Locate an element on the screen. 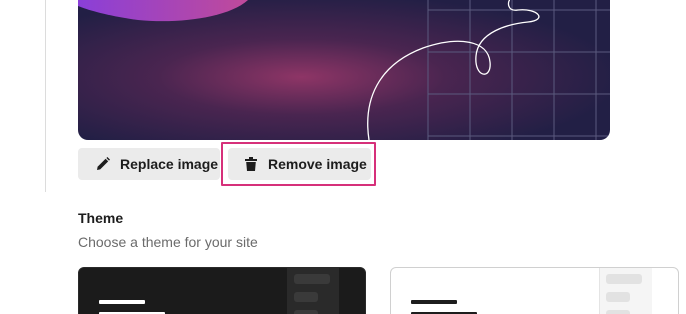 The height and width of the screenshot is (314, 686). remove-image-button: Remove image is located at coordinates (299, 164).